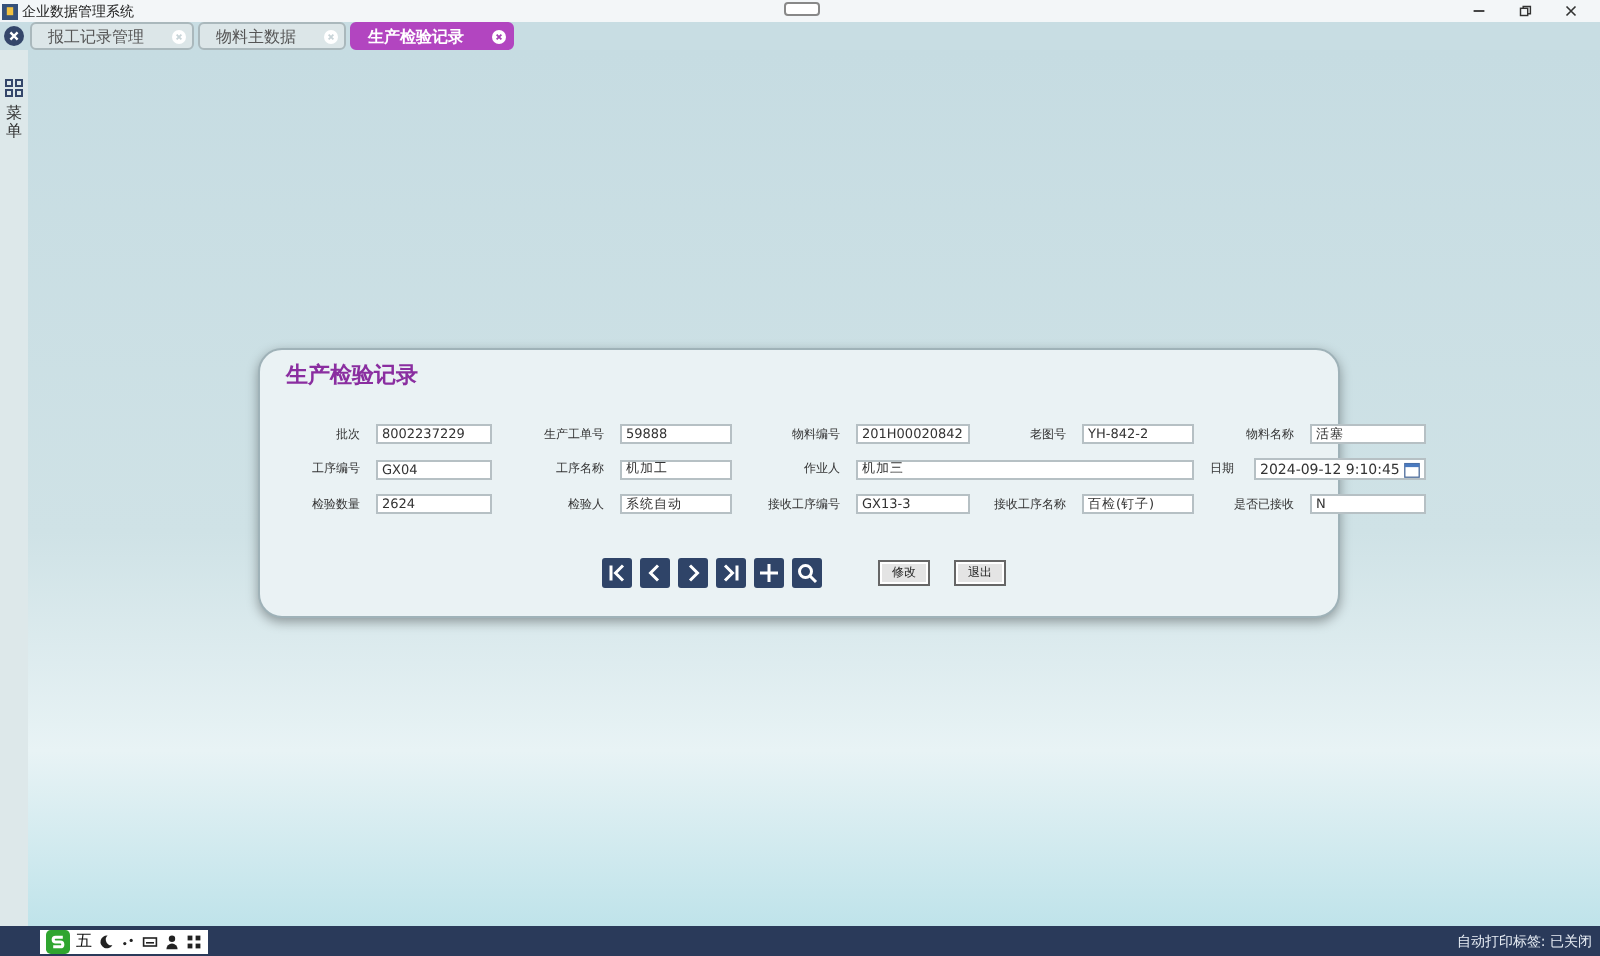 The width and height of the screenshot is (1600, 956). I want to click on app-icon, so click(10, 11).